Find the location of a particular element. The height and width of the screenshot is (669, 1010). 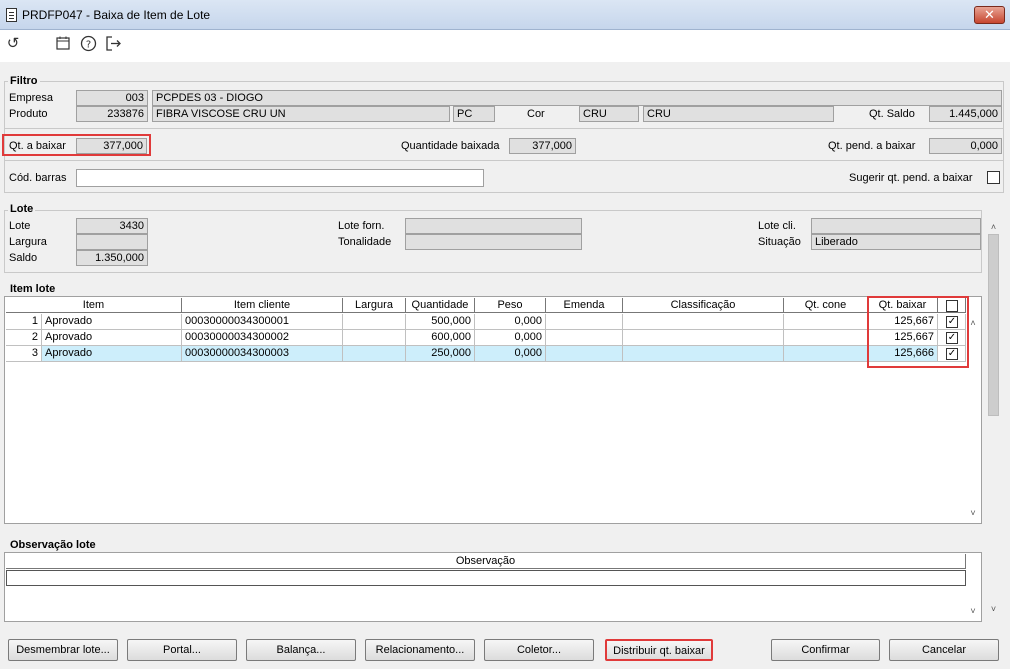

document-icon is located at coordinates (11, 15).